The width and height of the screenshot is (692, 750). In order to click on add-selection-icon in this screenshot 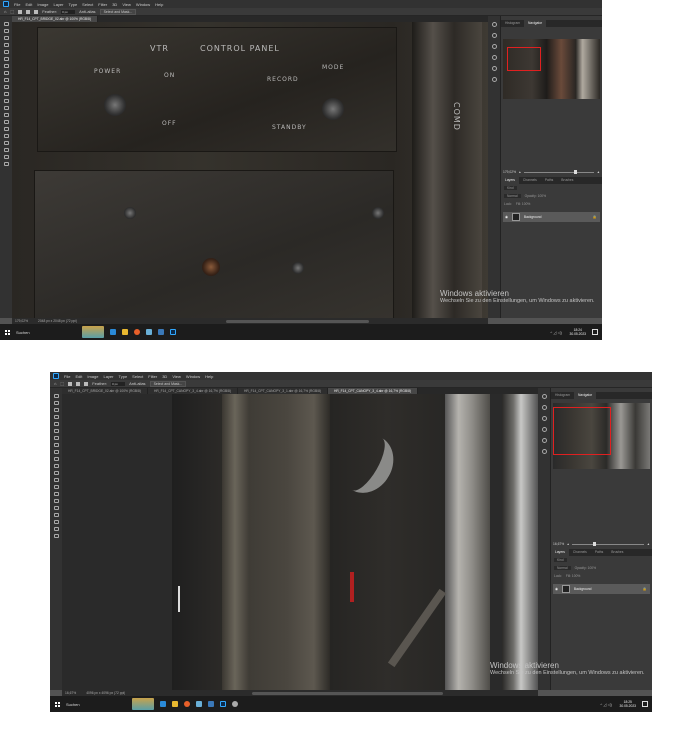, I will do `click(28, 11)`.